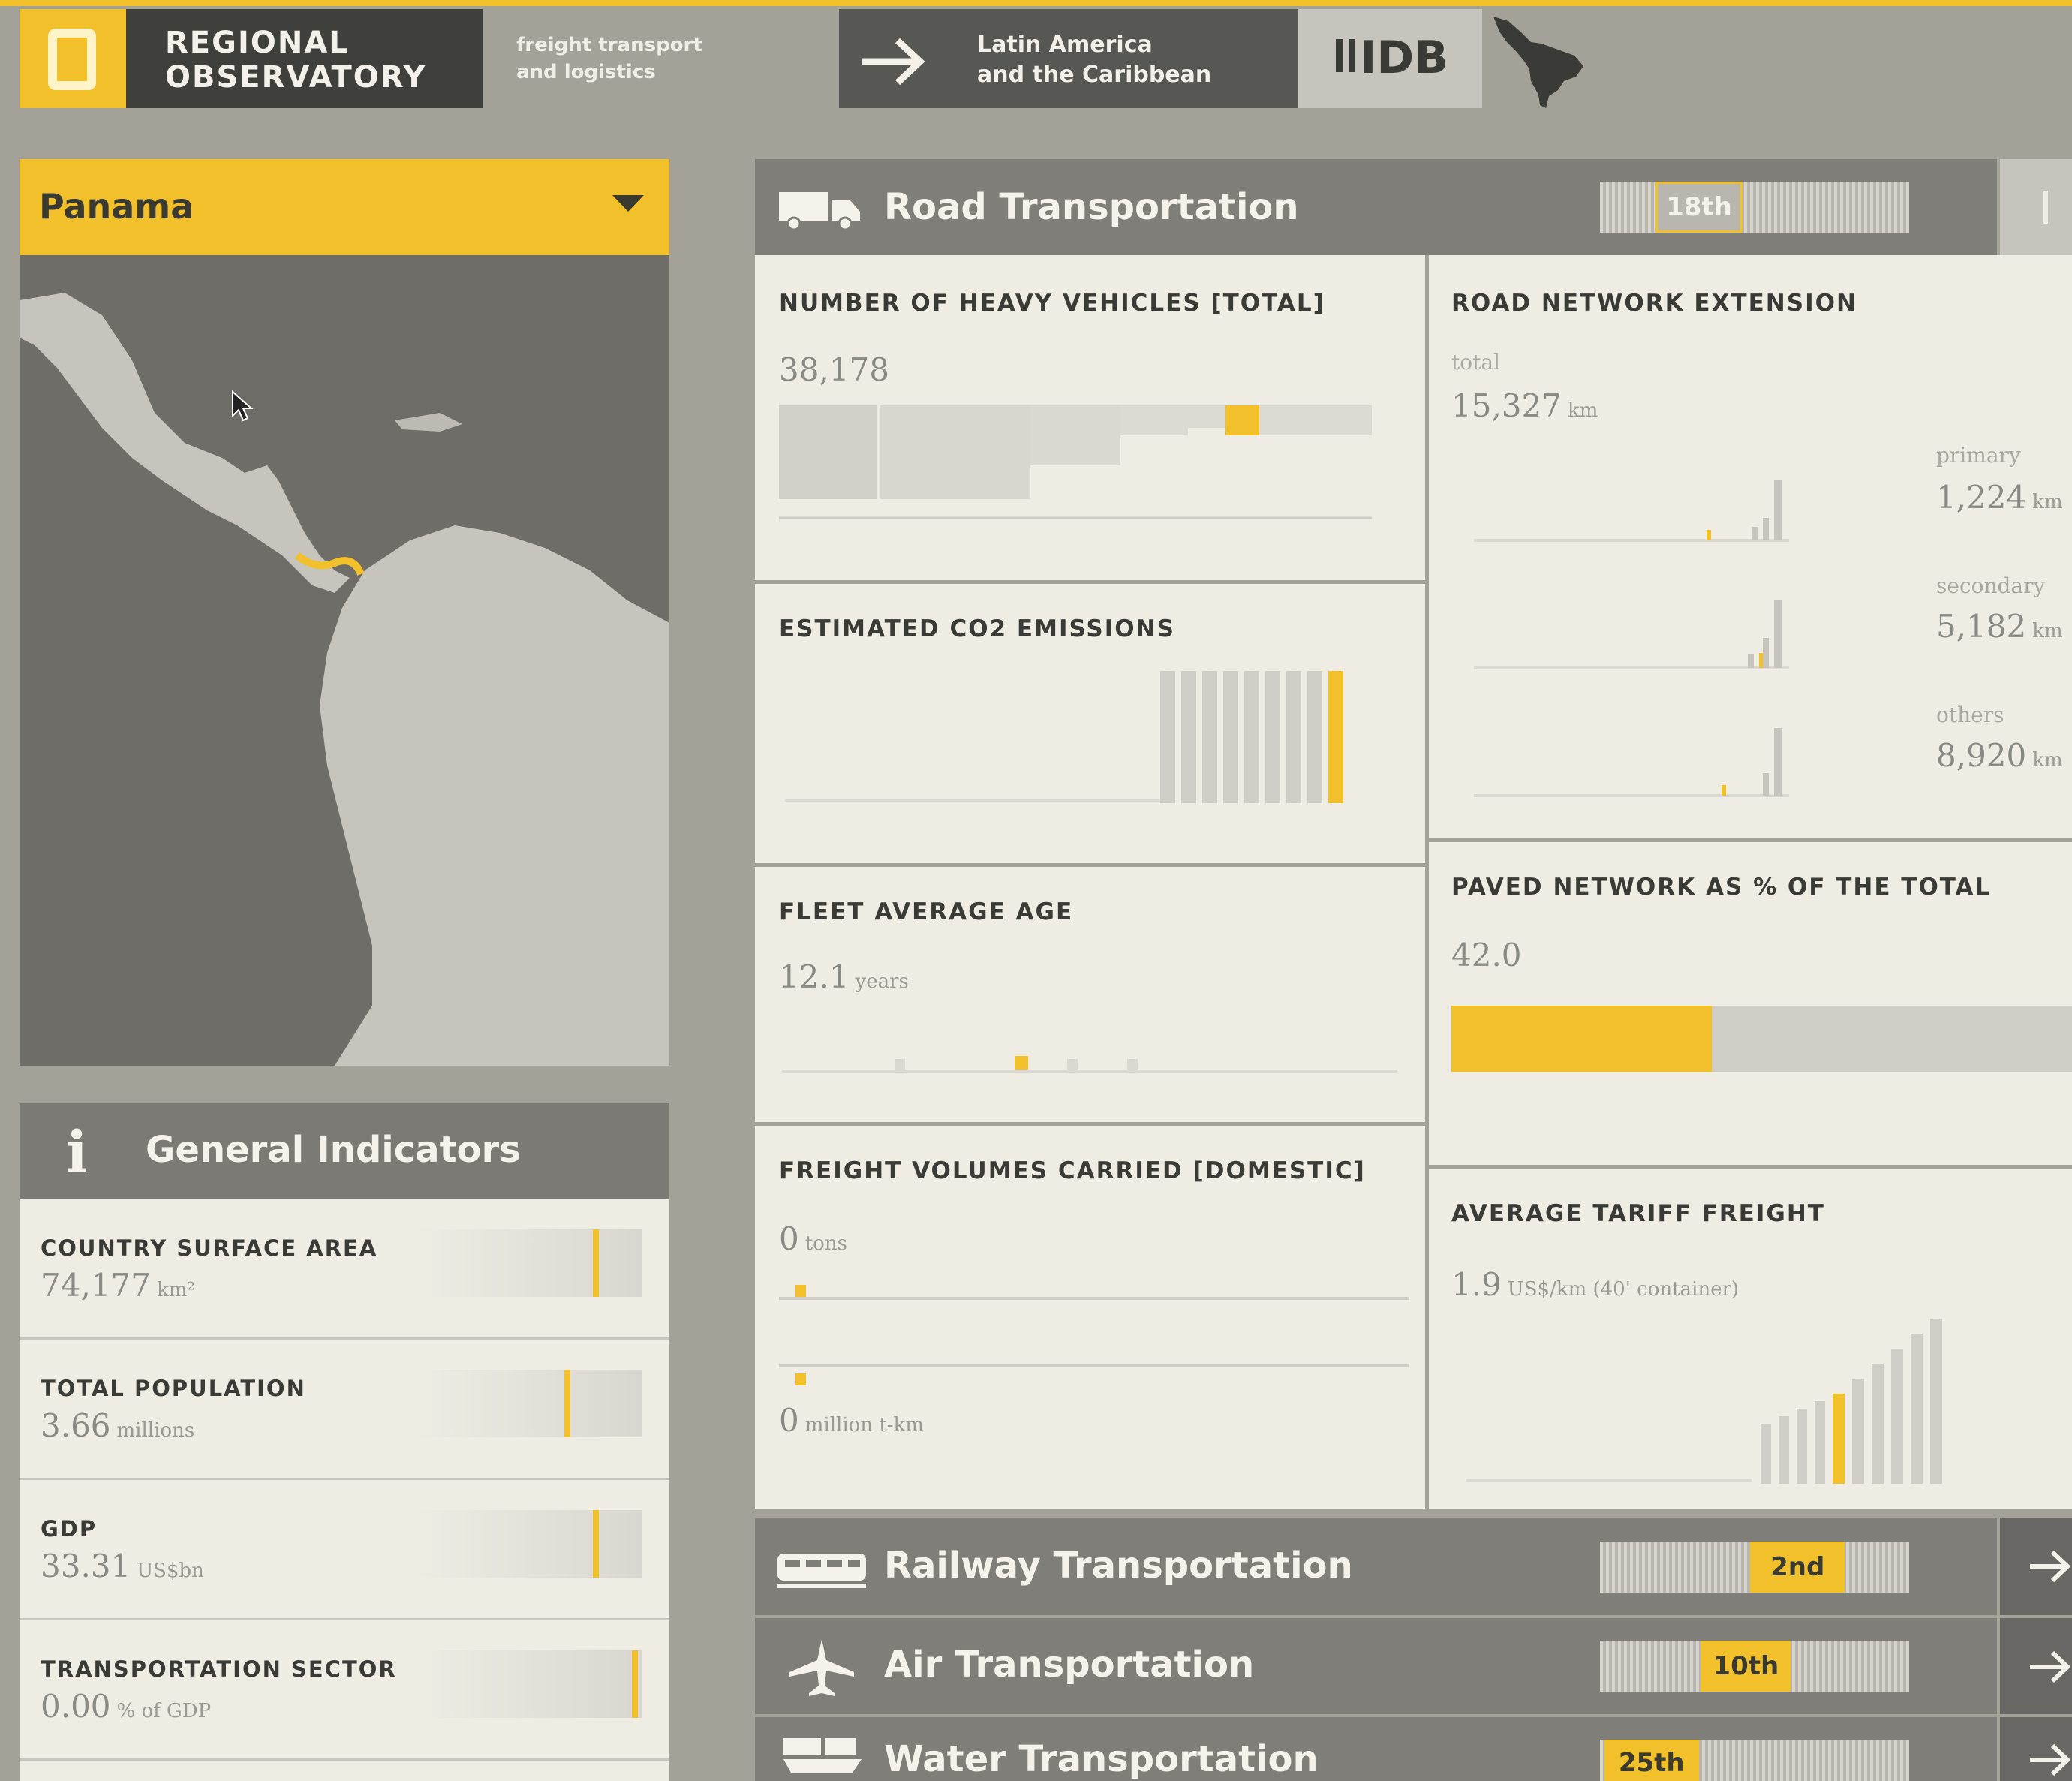 Image resolution: width=2072 pixels, height=1781 pixels. What do you see at coordinates (825, 1243) in the screenshot?
I see `freight-volume-tons-unit: tons` at bounding box center [825, 1243].